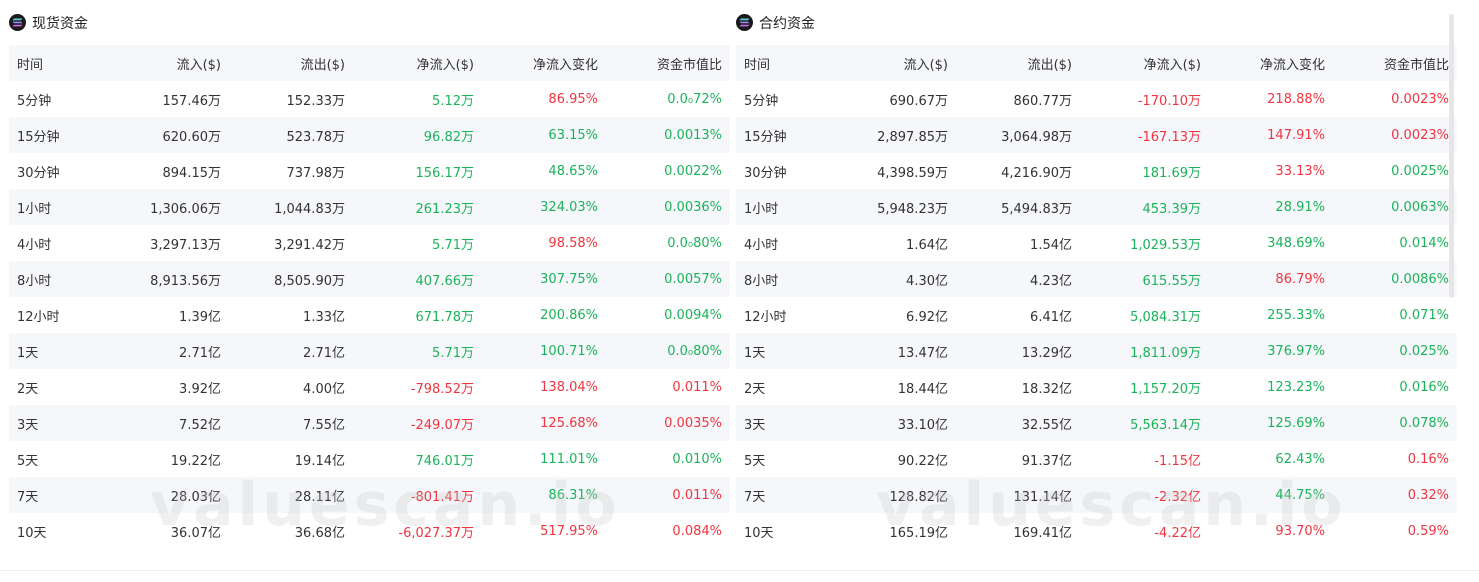 The image size is (1479, 582). Describe the element at coordinates (319, 533) in the screenshot. I see `cell-outflow: 36.68亿` at that location.